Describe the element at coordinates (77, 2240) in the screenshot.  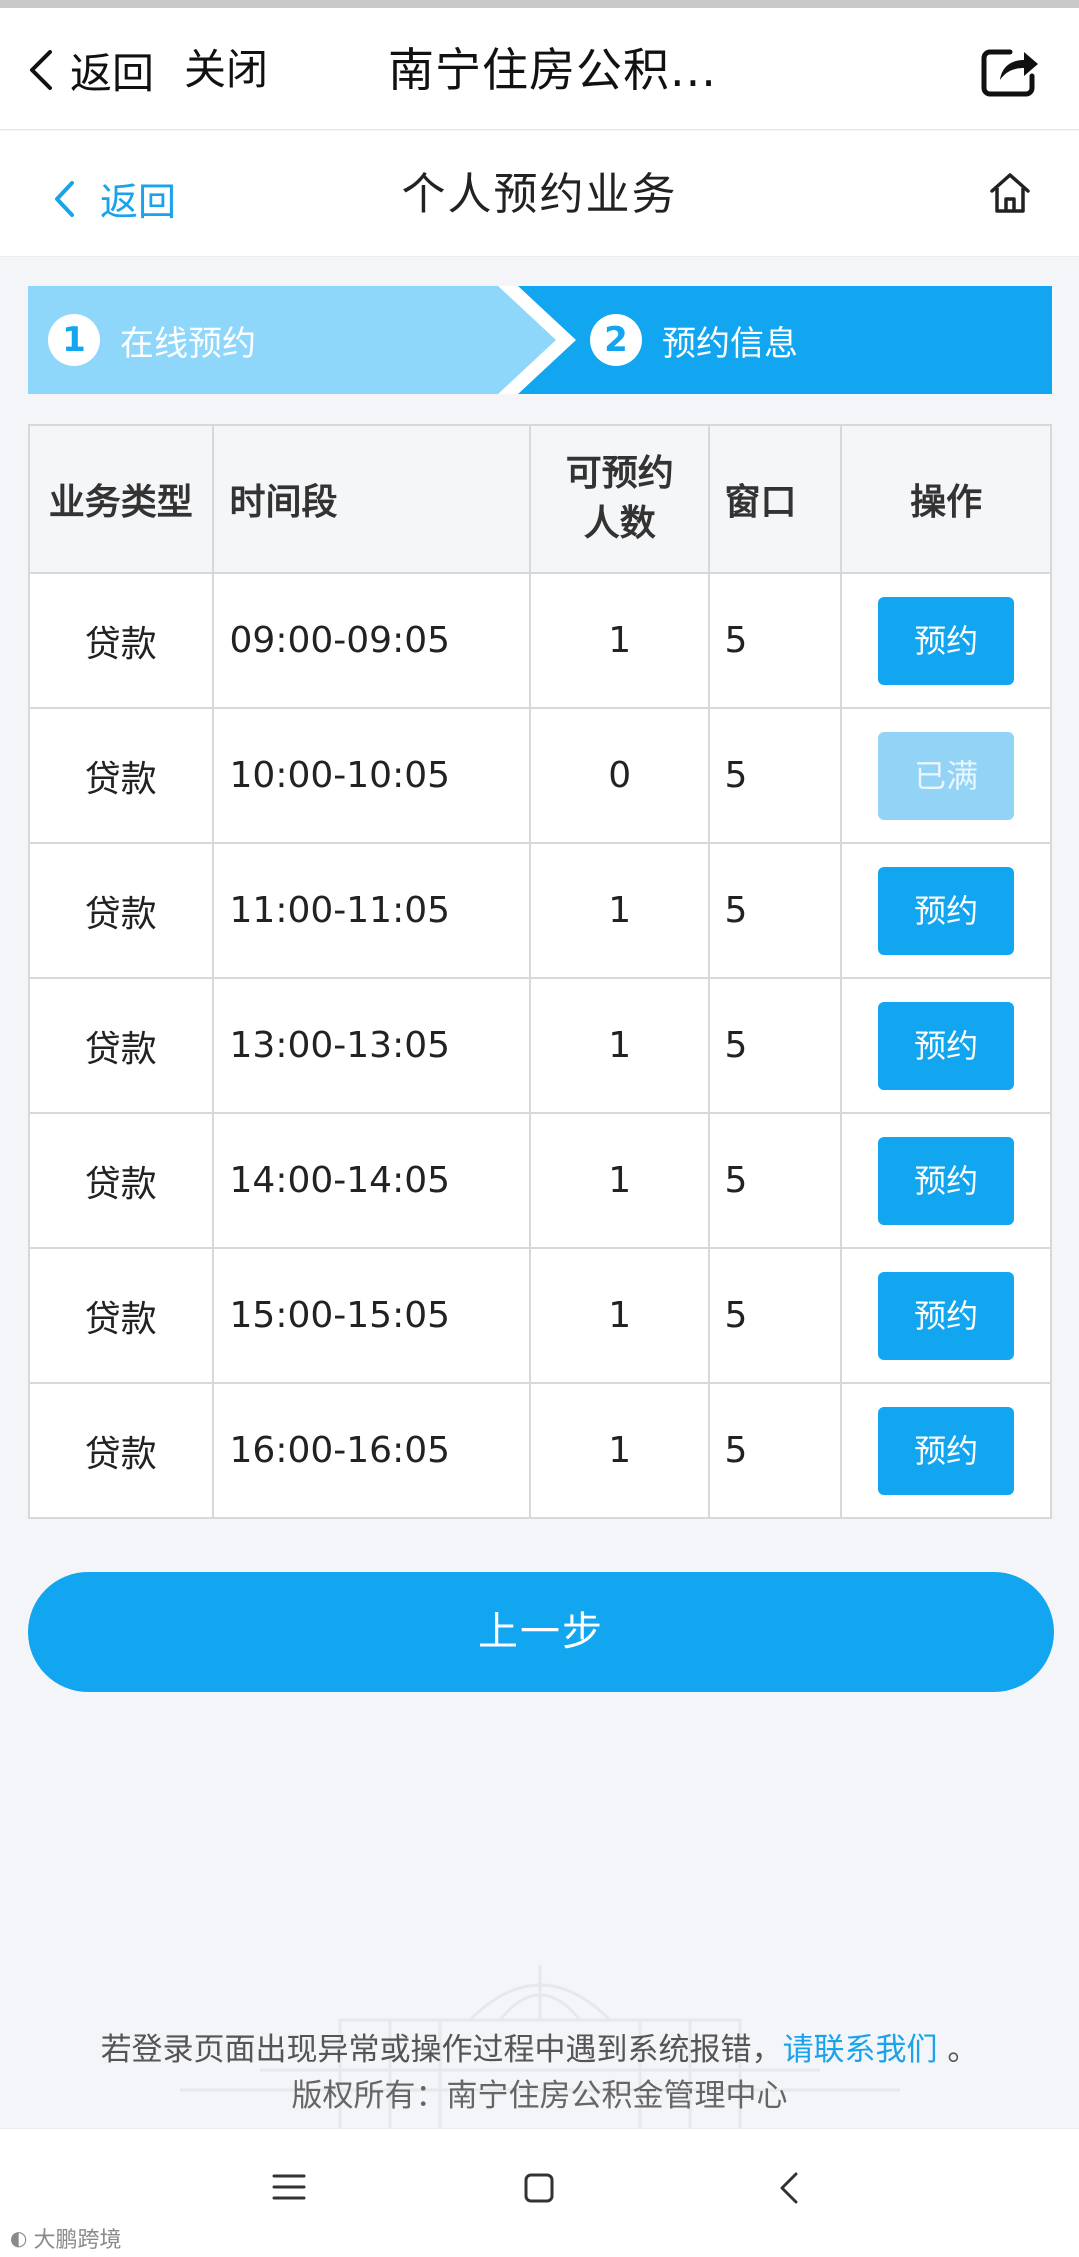
I see `watermark-text: 大鹏跨境` at that location.